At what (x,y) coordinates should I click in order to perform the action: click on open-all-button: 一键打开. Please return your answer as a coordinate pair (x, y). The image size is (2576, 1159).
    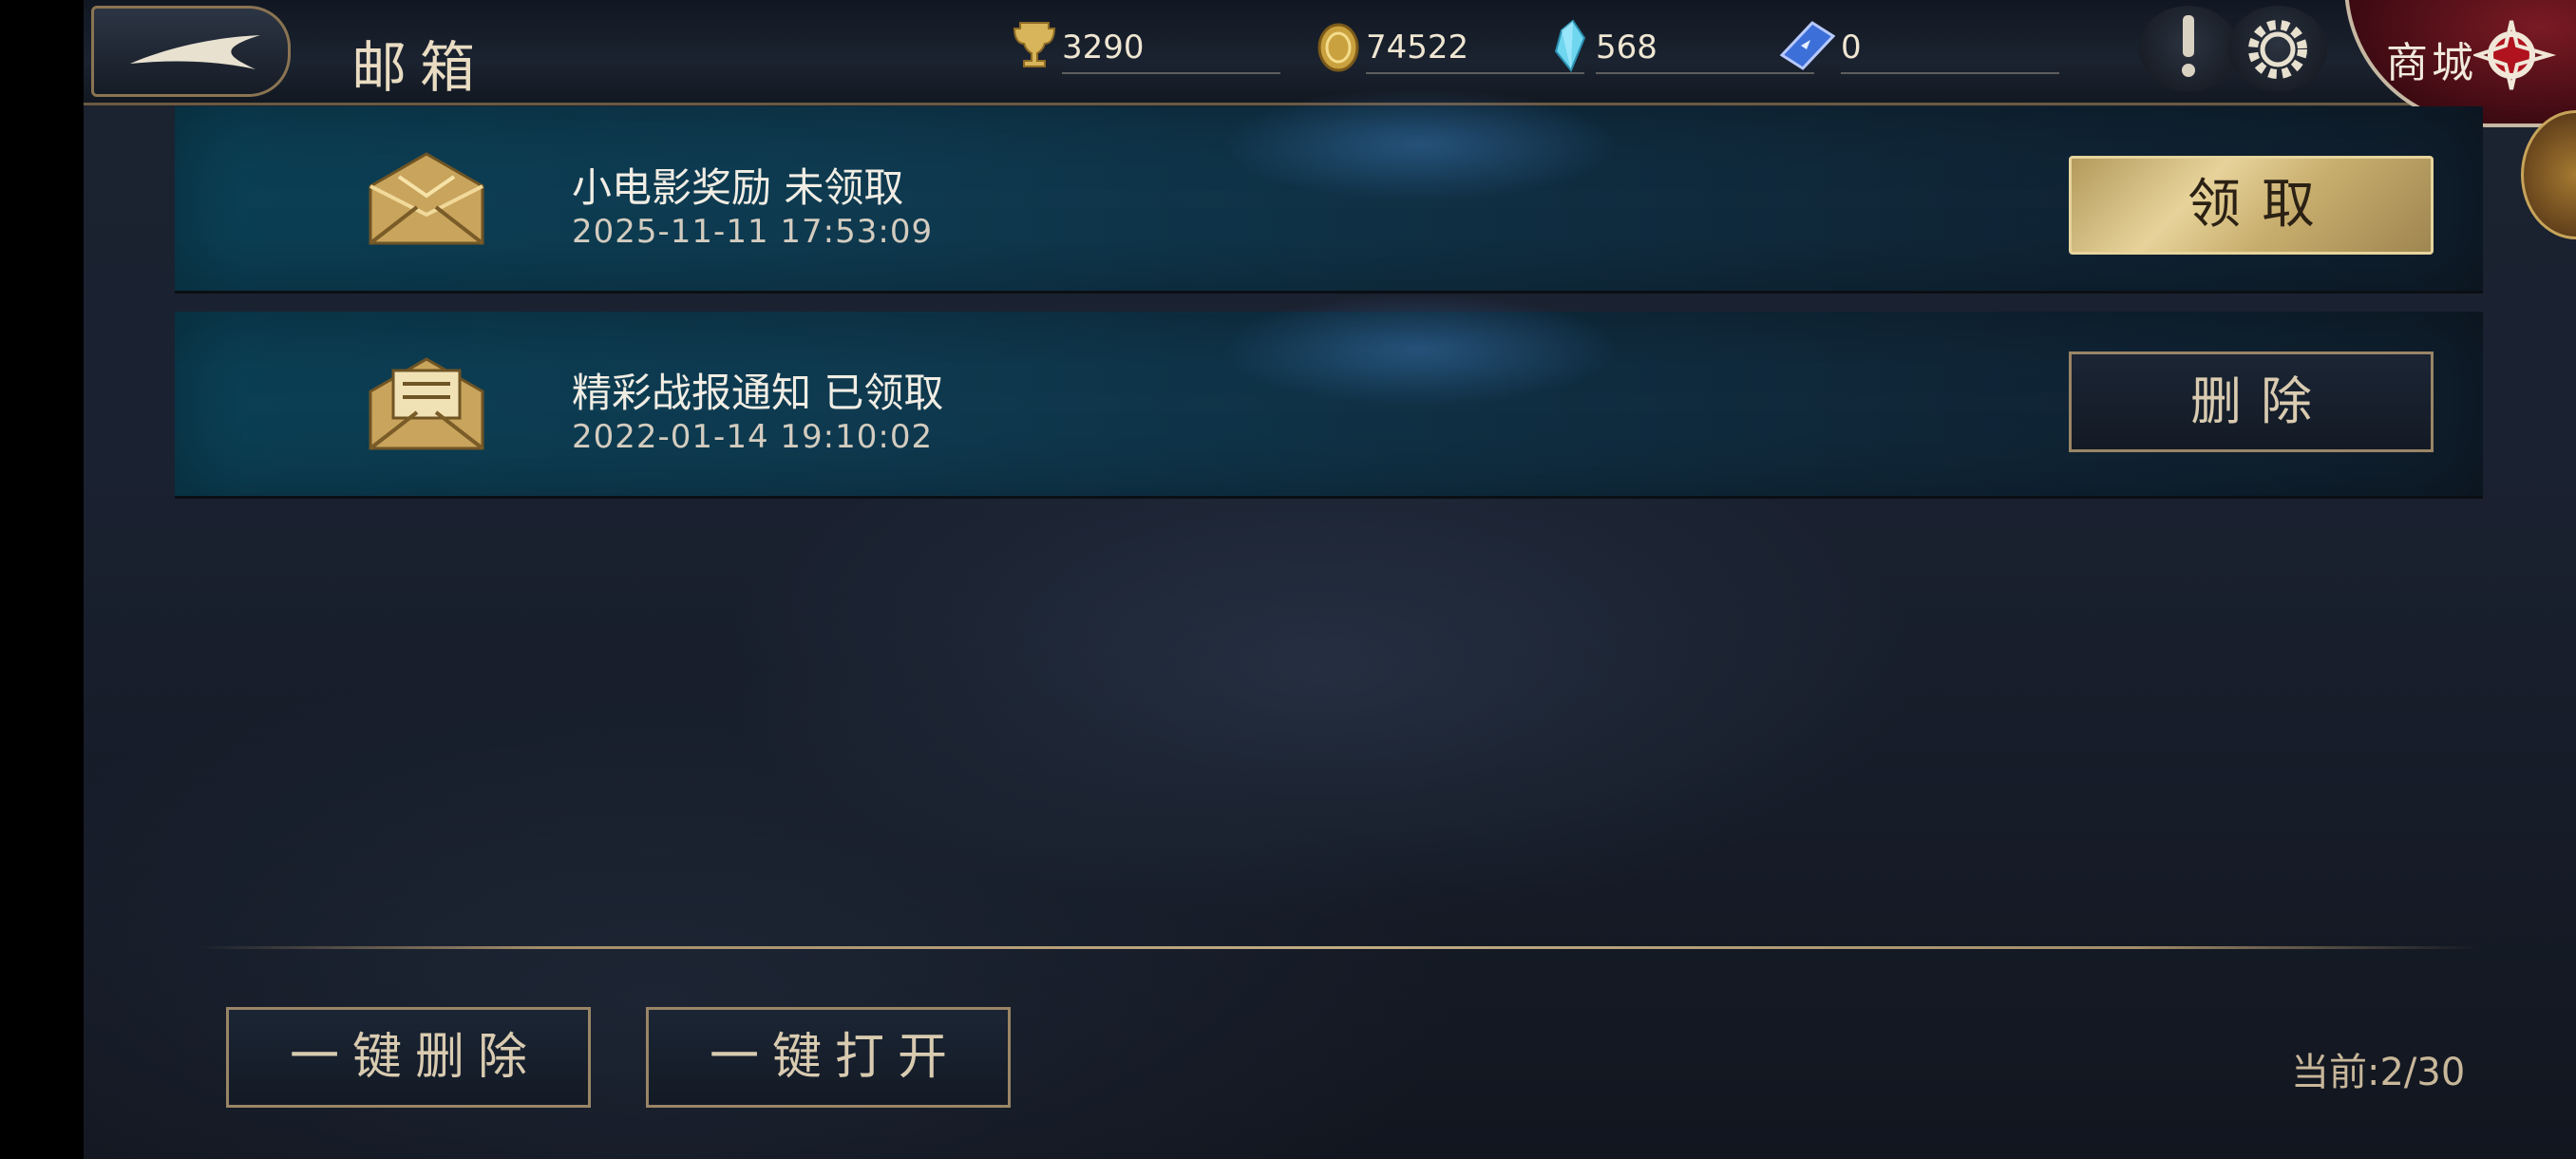
    Looking at the image, I should click on (828, 1057).